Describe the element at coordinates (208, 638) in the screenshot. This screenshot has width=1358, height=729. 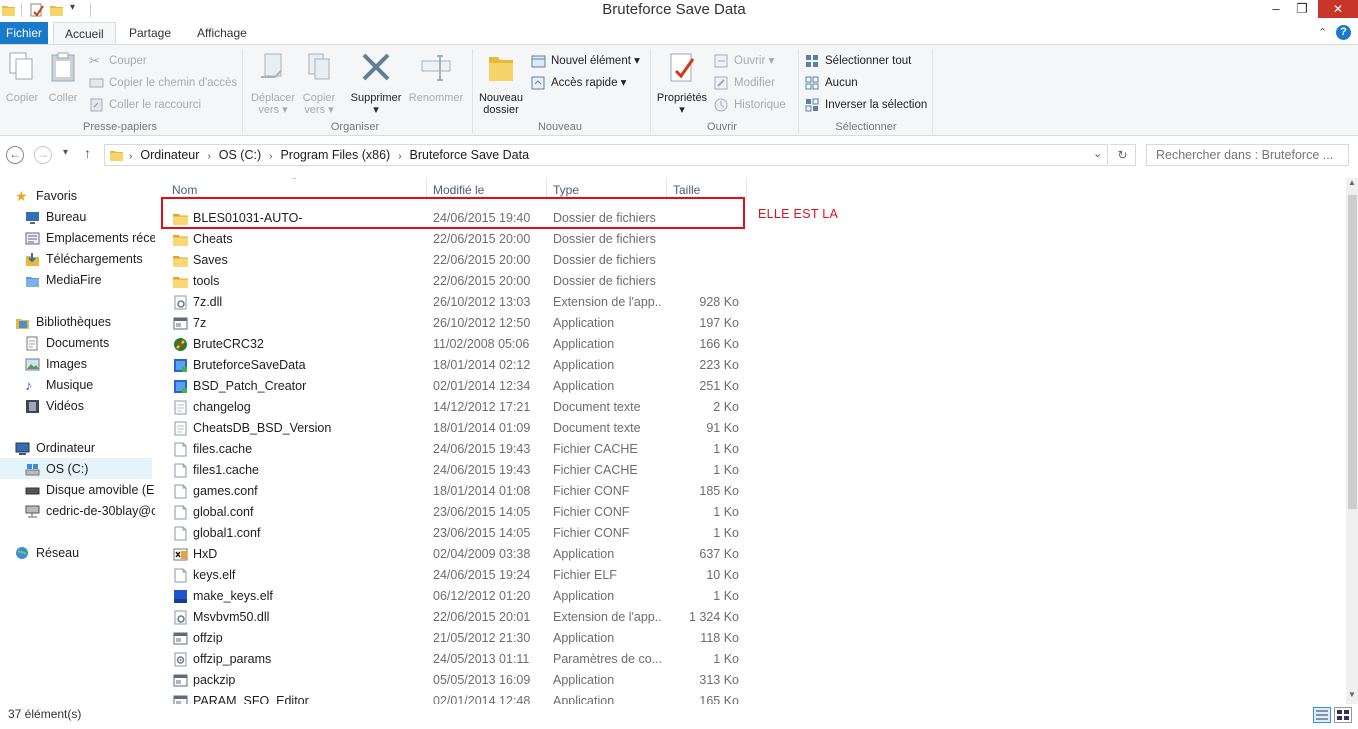
I see `file-name: offzip` at that location.